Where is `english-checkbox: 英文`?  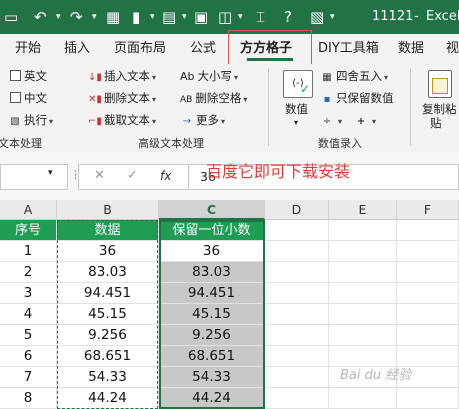
english-checkbox: 英文 is located at coordinates (28, 76).